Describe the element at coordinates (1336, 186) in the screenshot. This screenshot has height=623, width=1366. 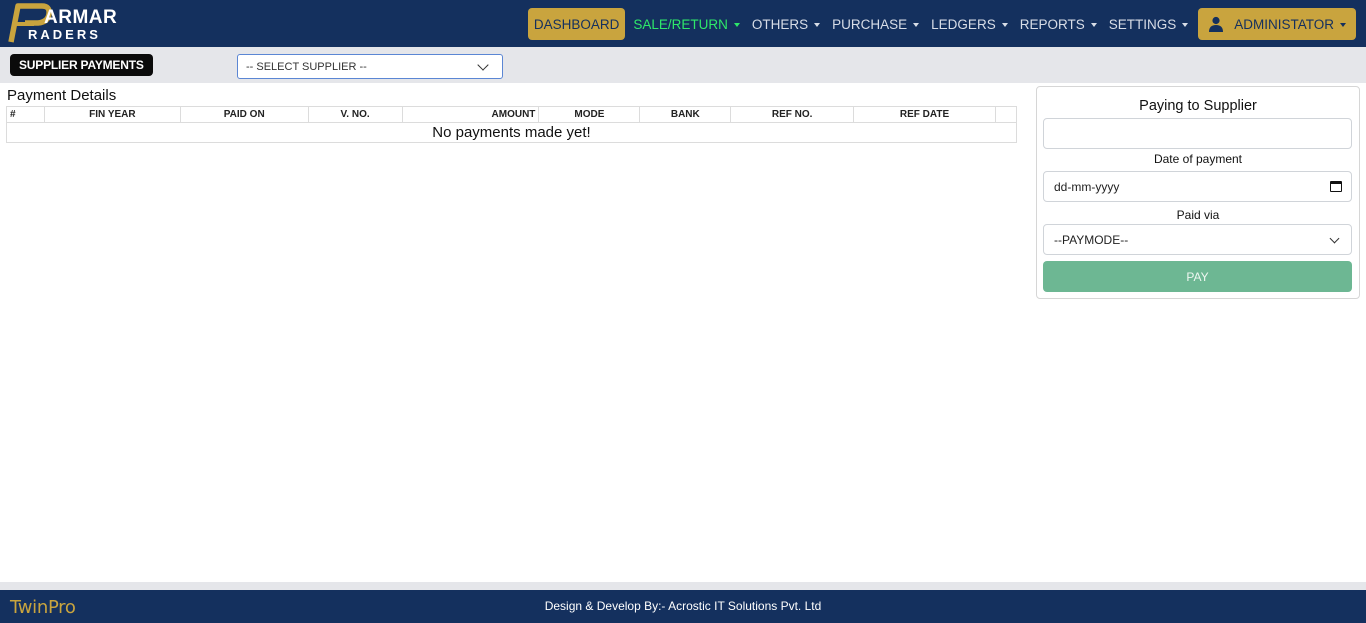
I see `calendar-icon` at that location.